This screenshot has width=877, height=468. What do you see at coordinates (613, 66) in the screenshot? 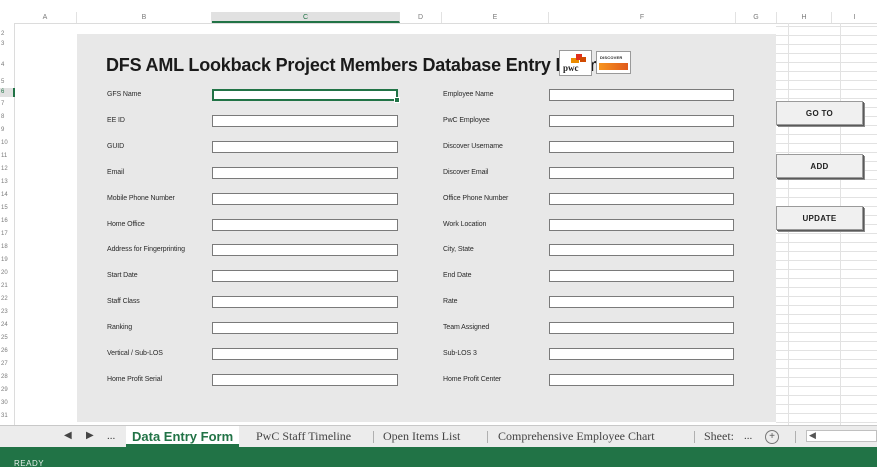
I see `discover-logo-band` at bounding box center [613, 66].